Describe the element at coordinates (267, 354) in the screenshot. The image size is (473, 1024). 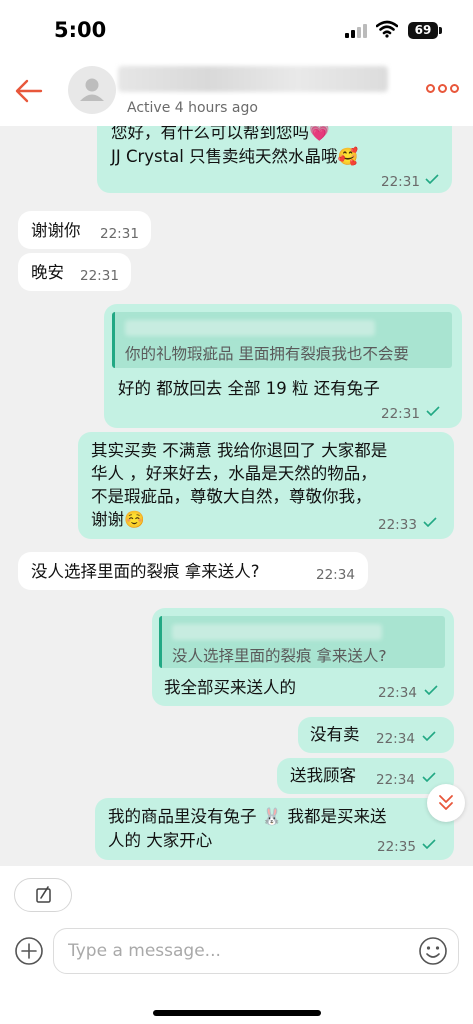
I see `quoted-text: 你的礼物瑕疵品 里面拥有裂痕我也不会要` at that location.